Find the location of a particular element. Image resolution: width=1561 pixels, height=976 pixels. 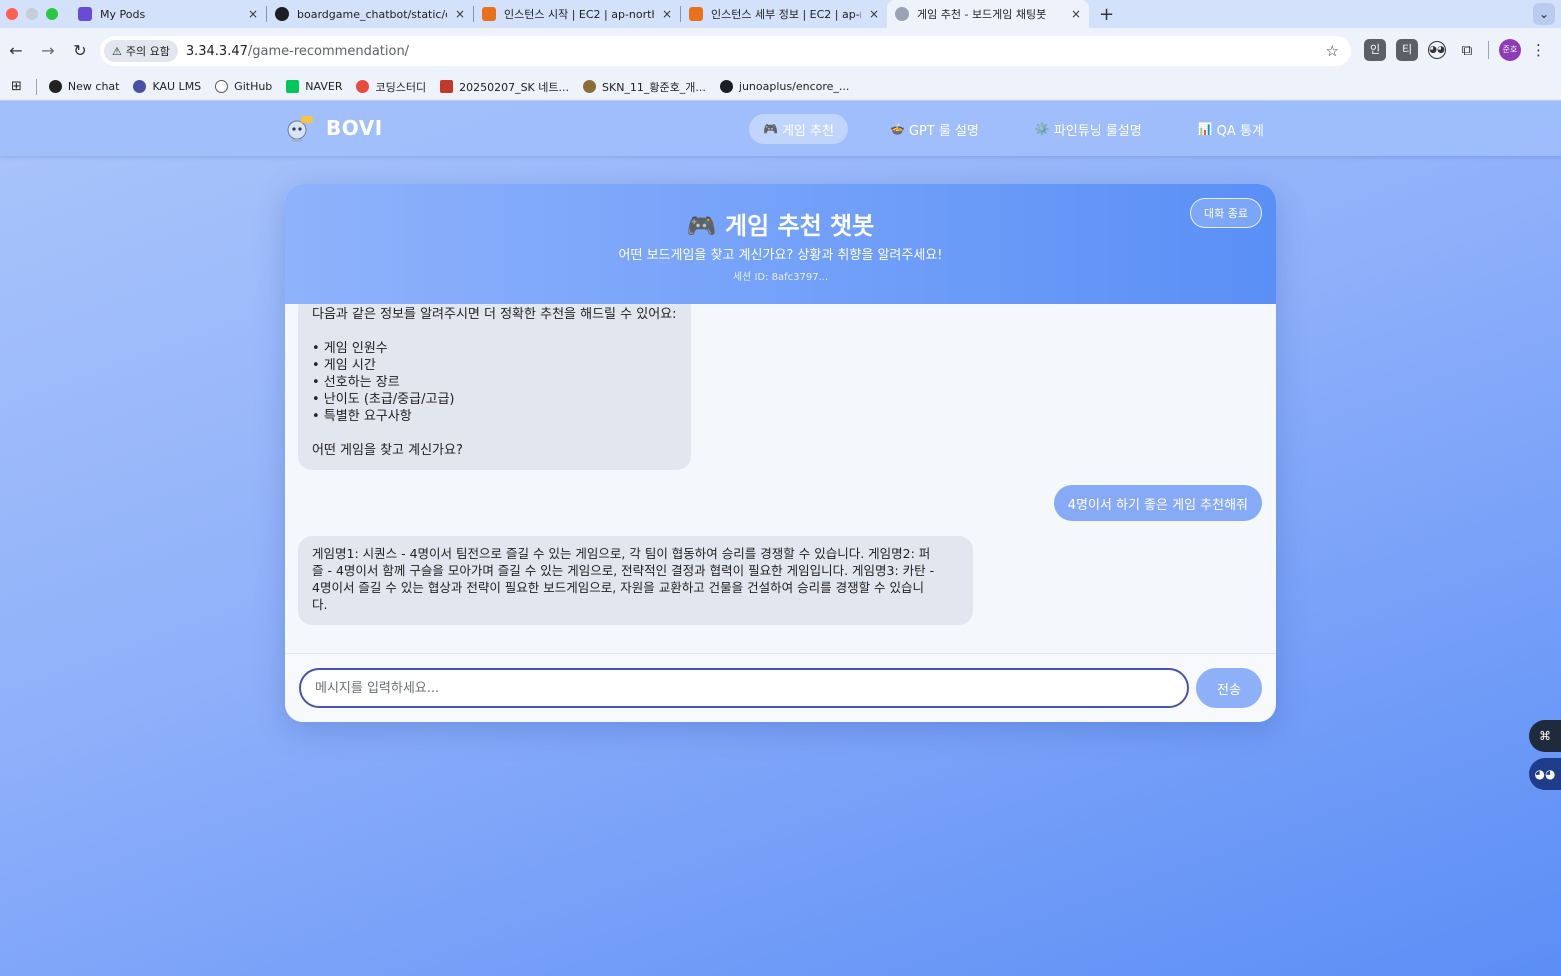

bookmark-item: New chat is located at coordinates (84, 86).